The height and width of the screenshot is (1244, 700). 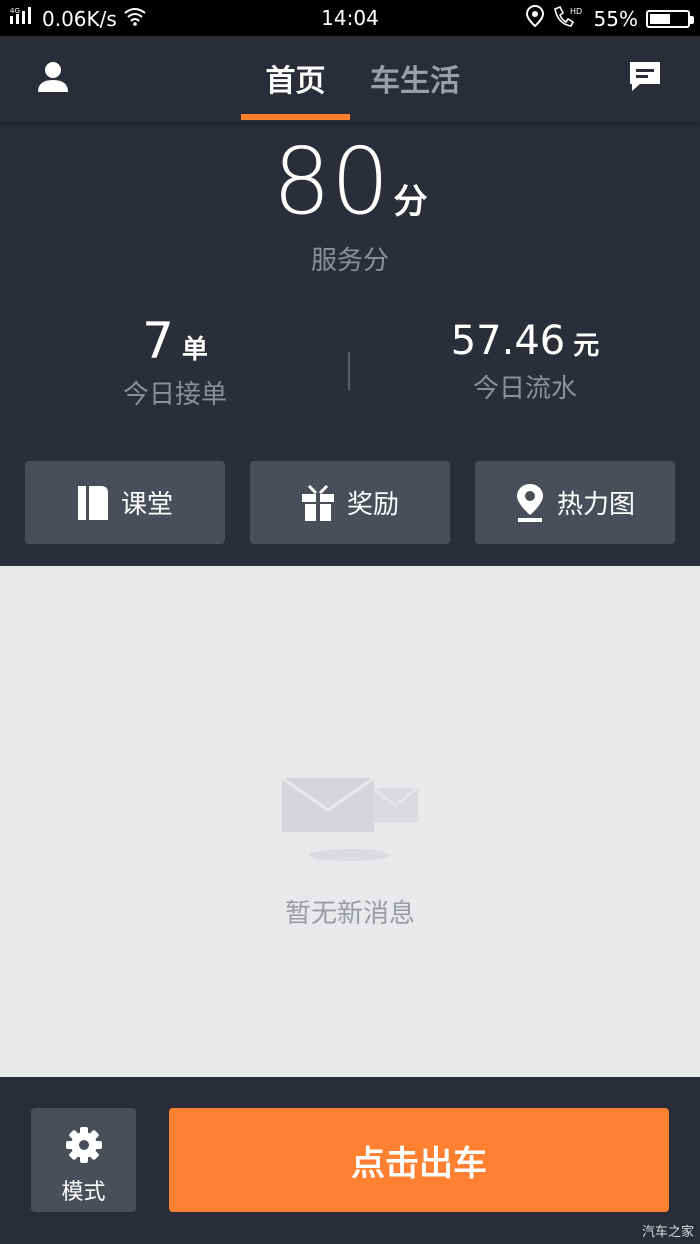 I want to click on book-icon, so click(x=92, y=502).